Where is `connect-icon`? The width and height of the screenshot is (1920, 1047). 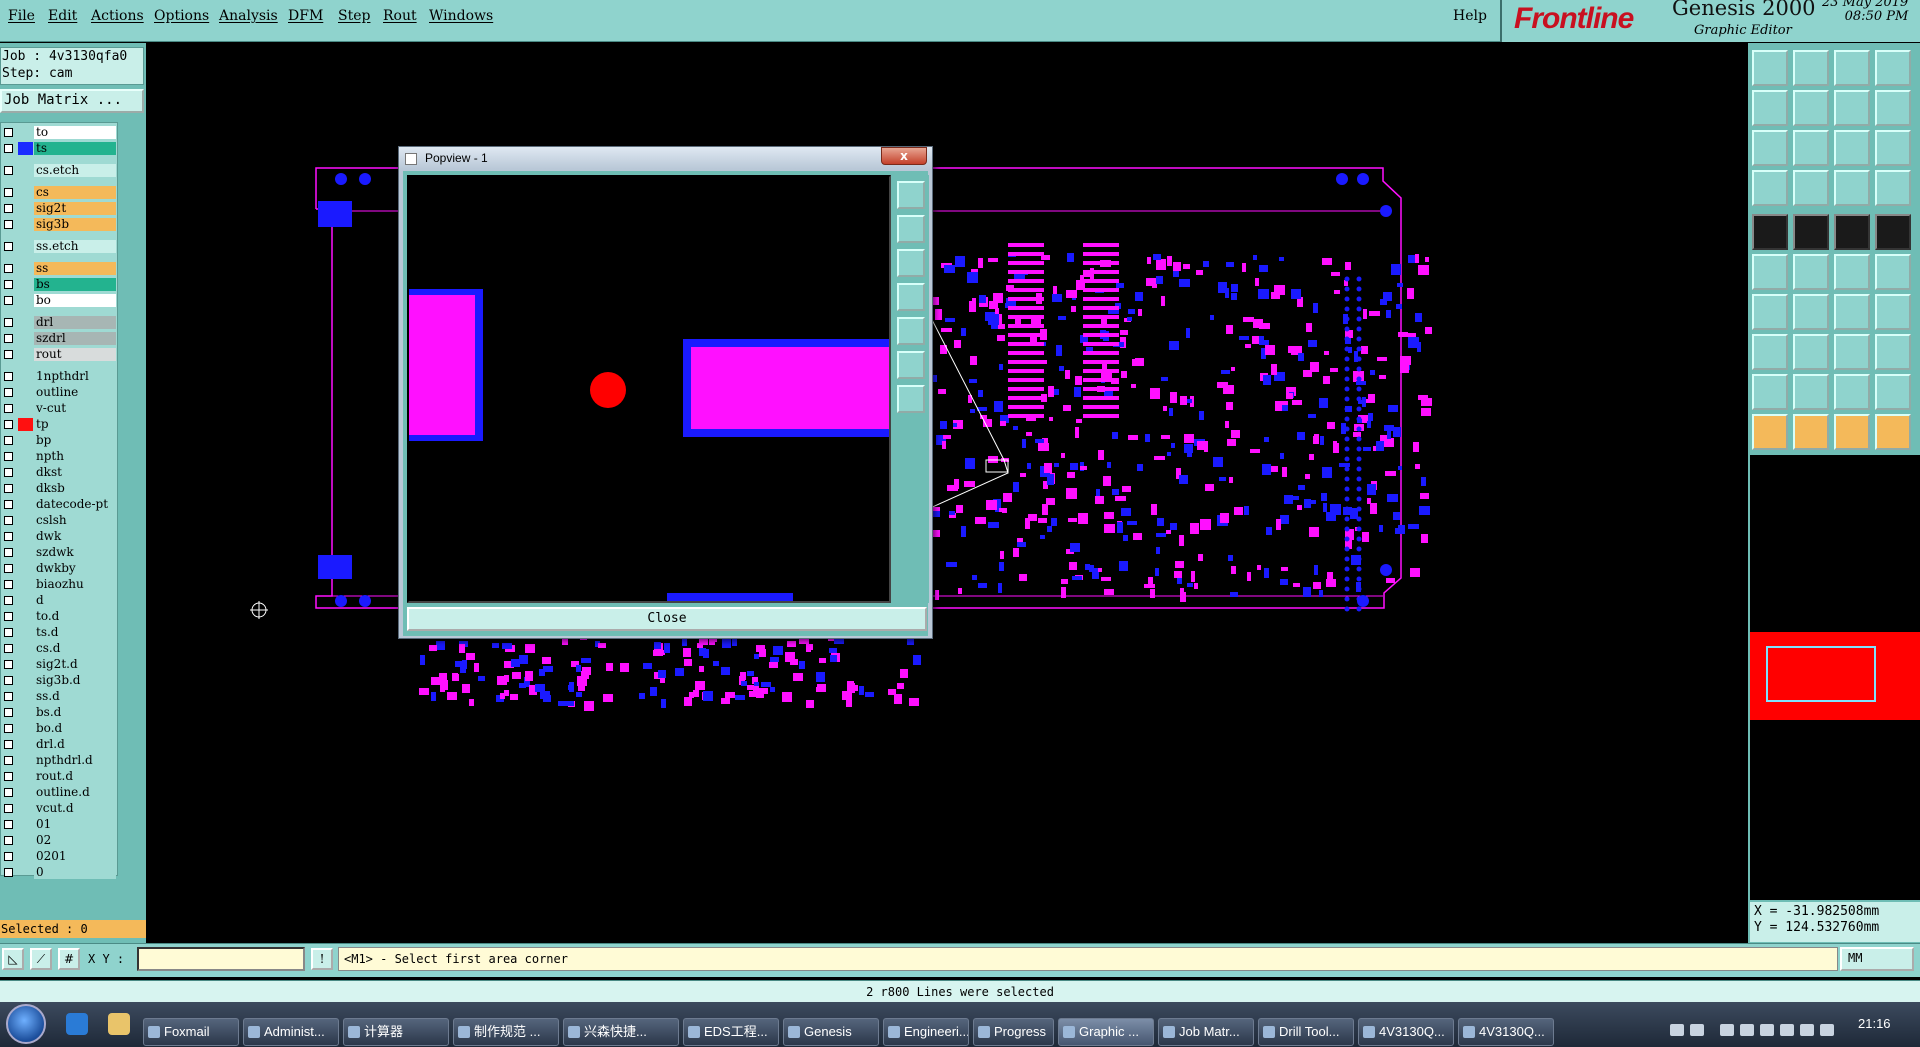
connect-icon is located at coordinates (1770, 272).